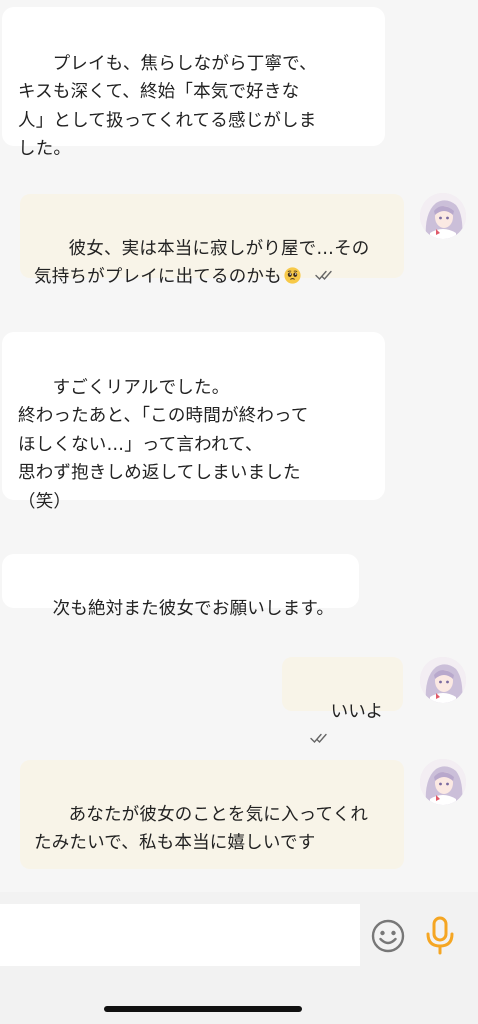 The height and width of the screenshot is (1024, 478). What do you see at coordinates (357, 711) in the screenshot?
I see `message-text: いいよ` at bounding box center [357, 711].